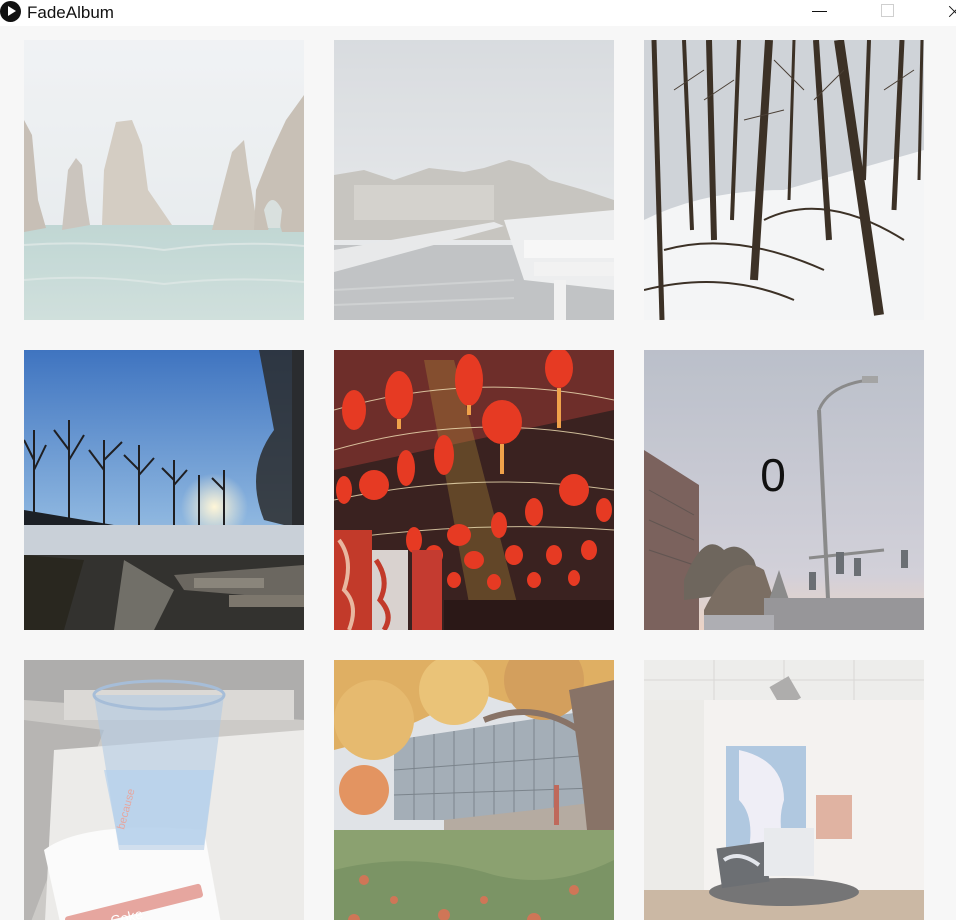 This screenshot has width=956, height=920. I want to click on title-bar: FadeAlbum, so click(478, 13).